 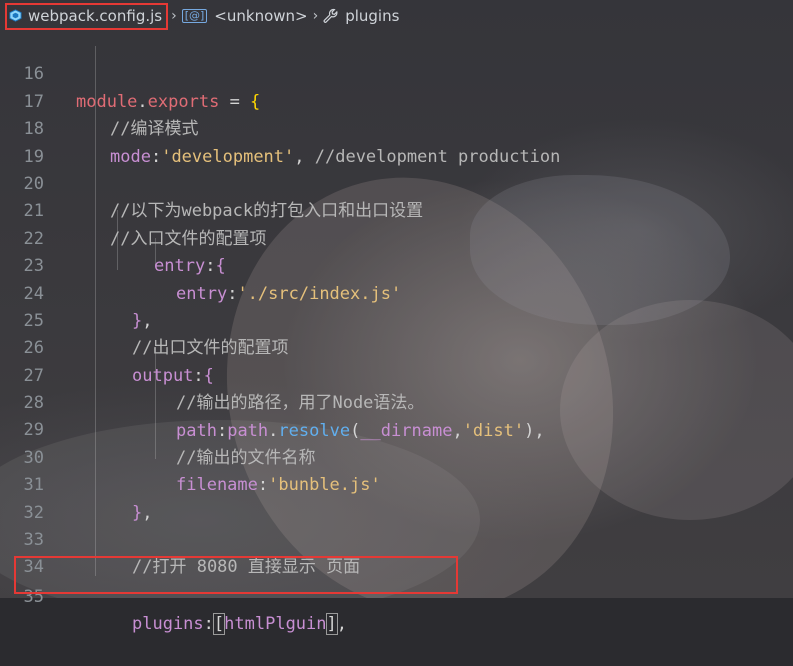 I want to click on code-line: 24 },, so click(x=396, y=292).